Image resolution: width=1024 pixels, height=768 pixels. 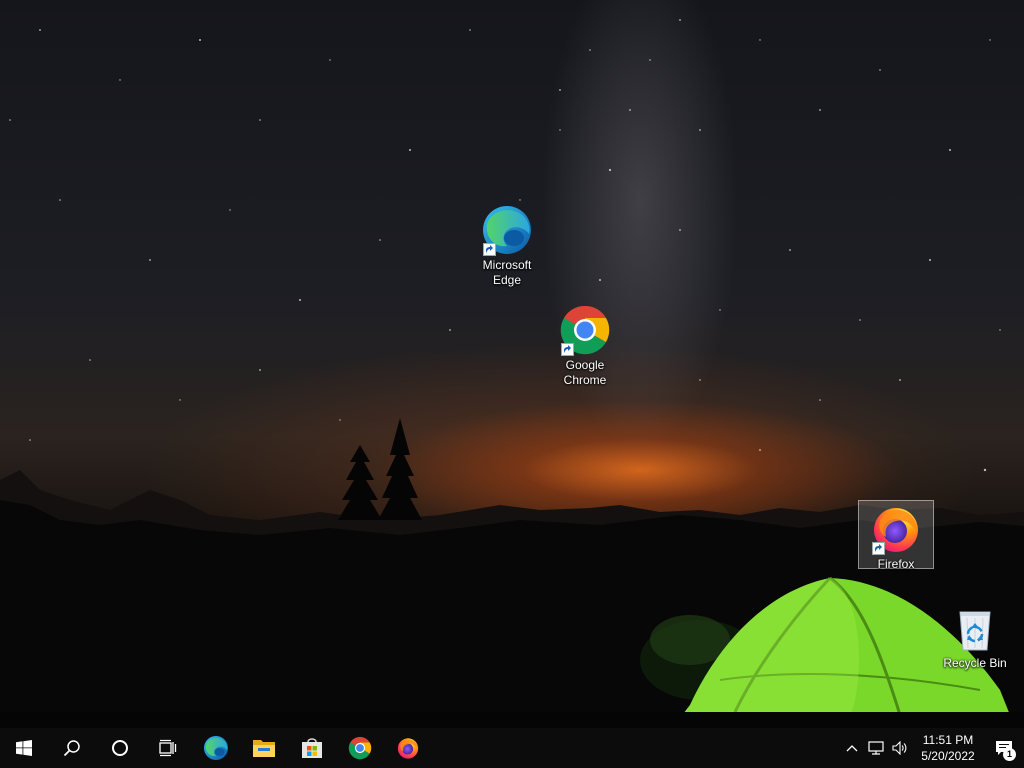 What do you see at coordinates (975, 663) in the screenshot?
I see `desktop-icon-label: Recycle Bin` at bounding box center [975, 663].